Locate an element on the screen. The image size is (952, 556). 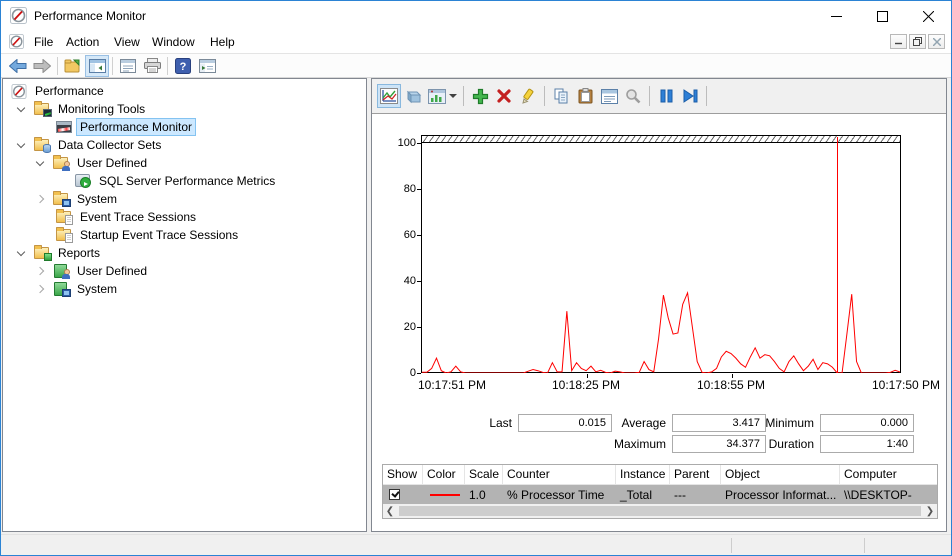
properties-button is located at coordinates (128, 66).